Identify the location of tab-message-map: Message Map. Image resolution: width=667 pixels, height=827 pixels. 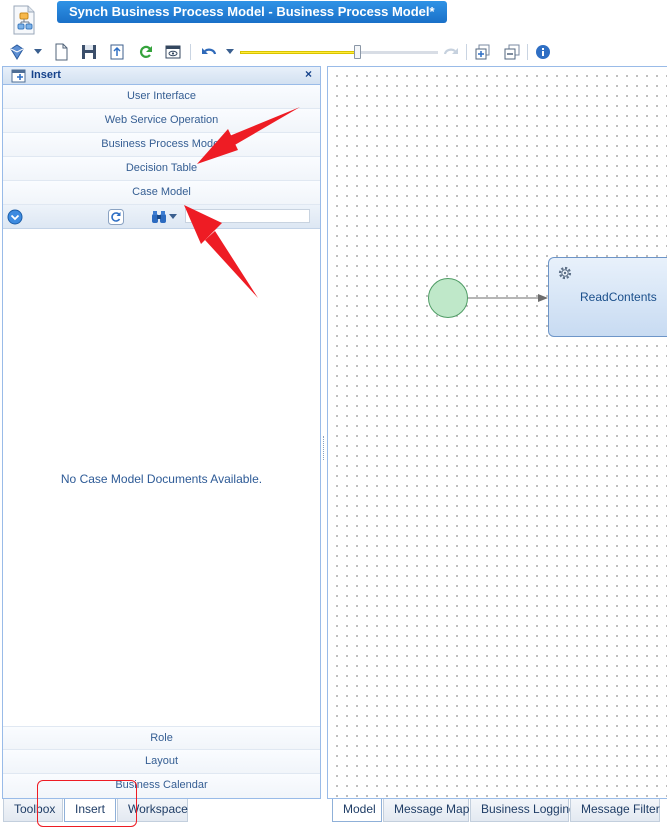
(426, 810).